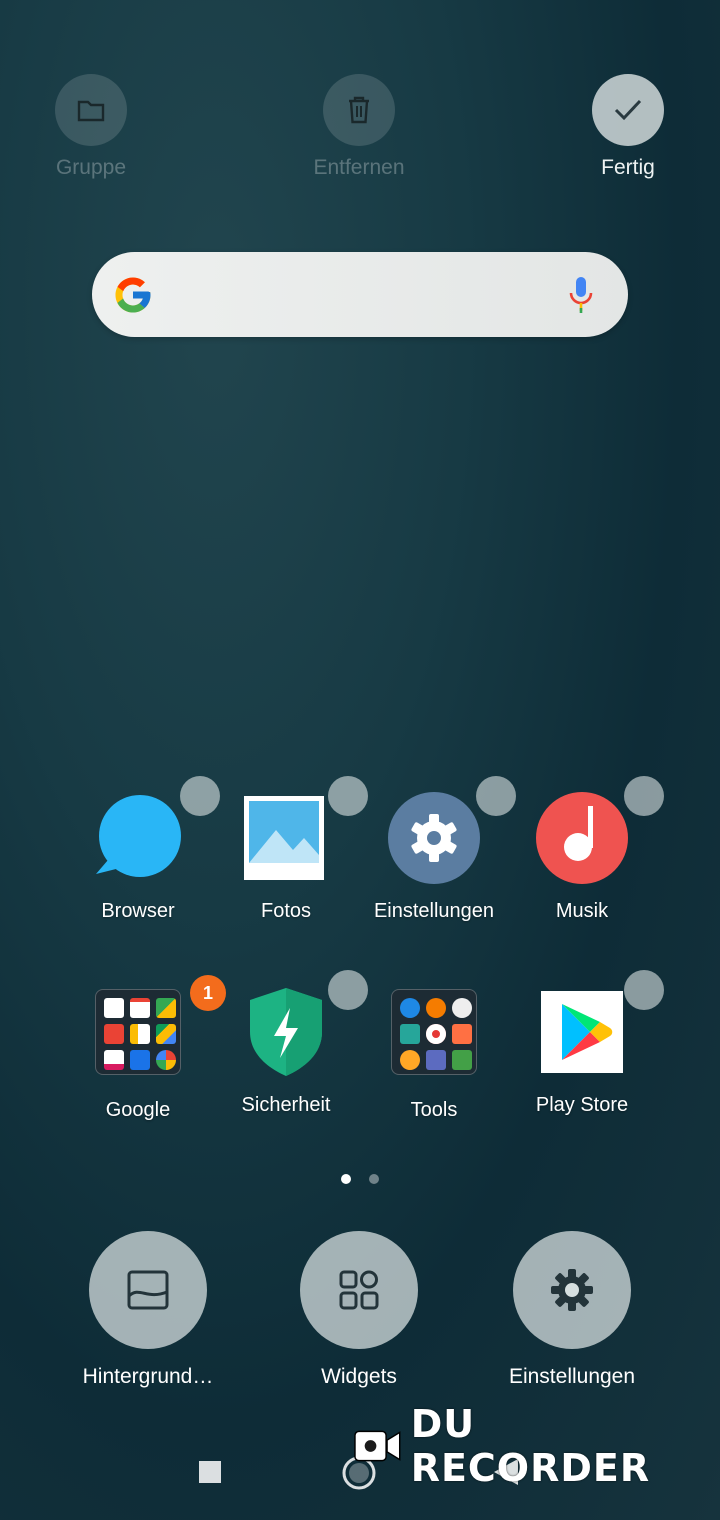 This screenshot has height=1520, width=720. I want to click on settings-button, so click(572, 1290).